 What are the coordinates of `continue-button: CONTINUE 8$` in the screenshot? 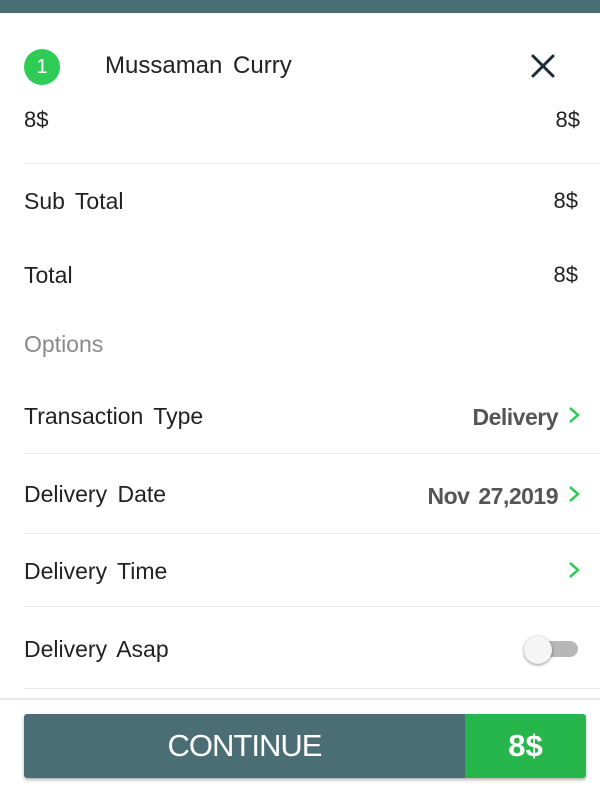 It's located at (305, 746).